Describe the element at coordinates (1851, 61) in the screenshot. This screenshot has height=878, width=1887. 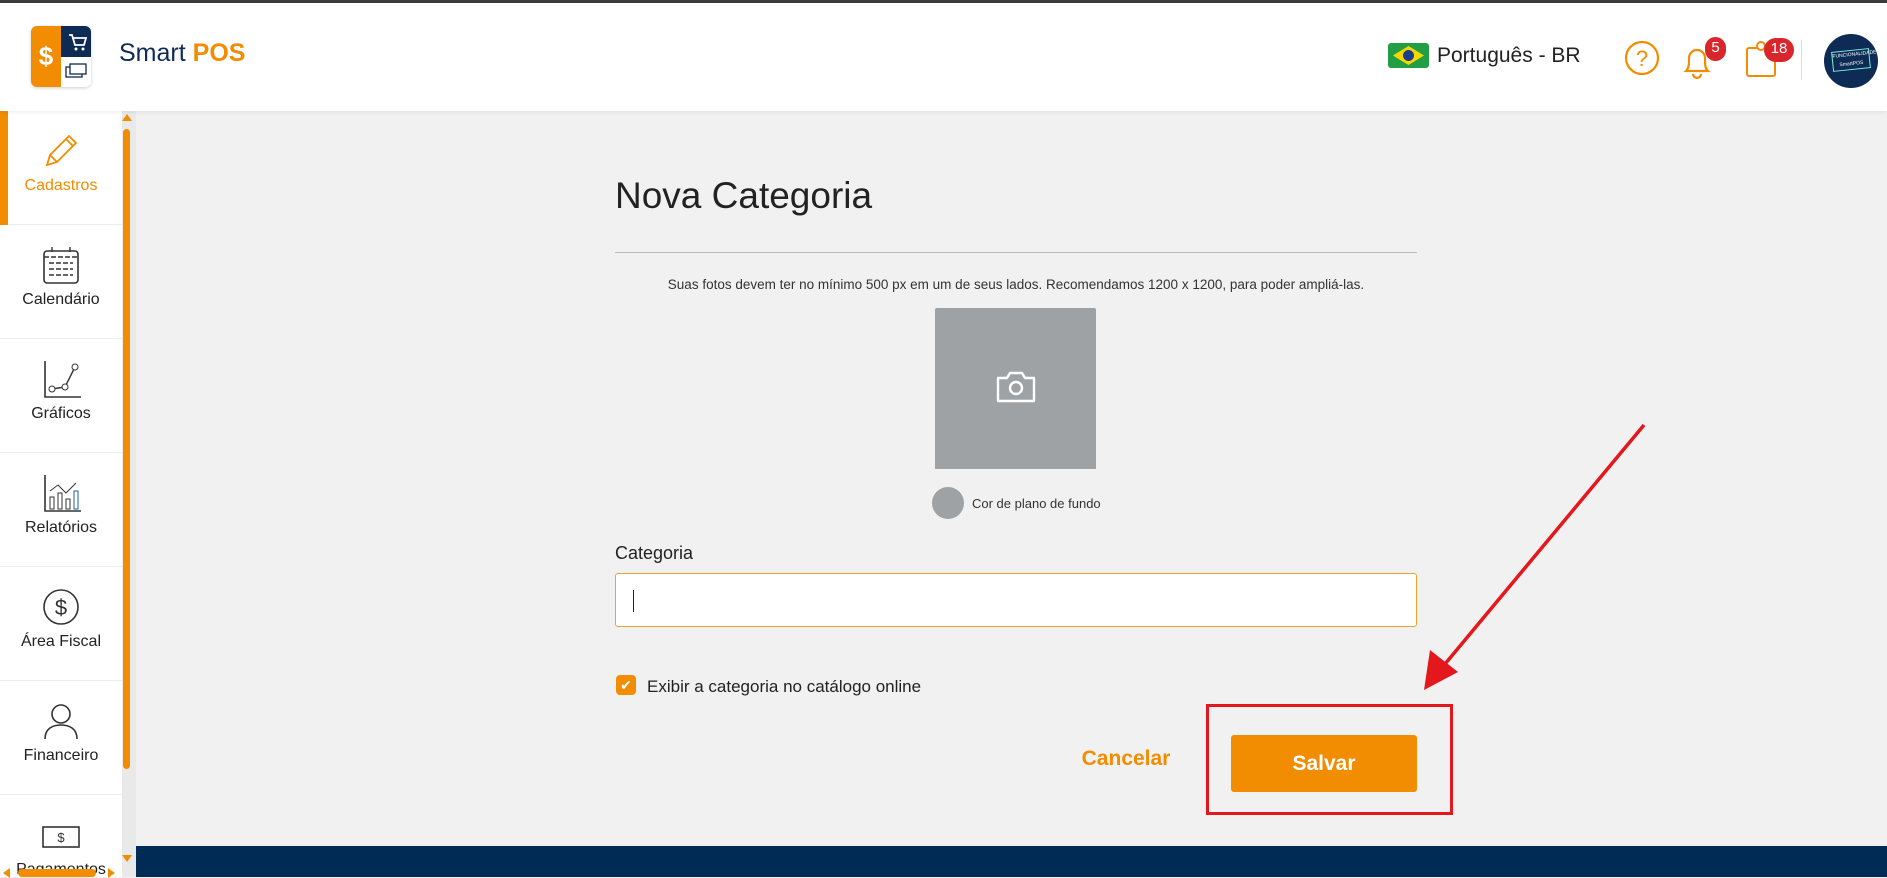
I see `user-avatar: FUNCIONALIDADE SmartPOS` at that location.